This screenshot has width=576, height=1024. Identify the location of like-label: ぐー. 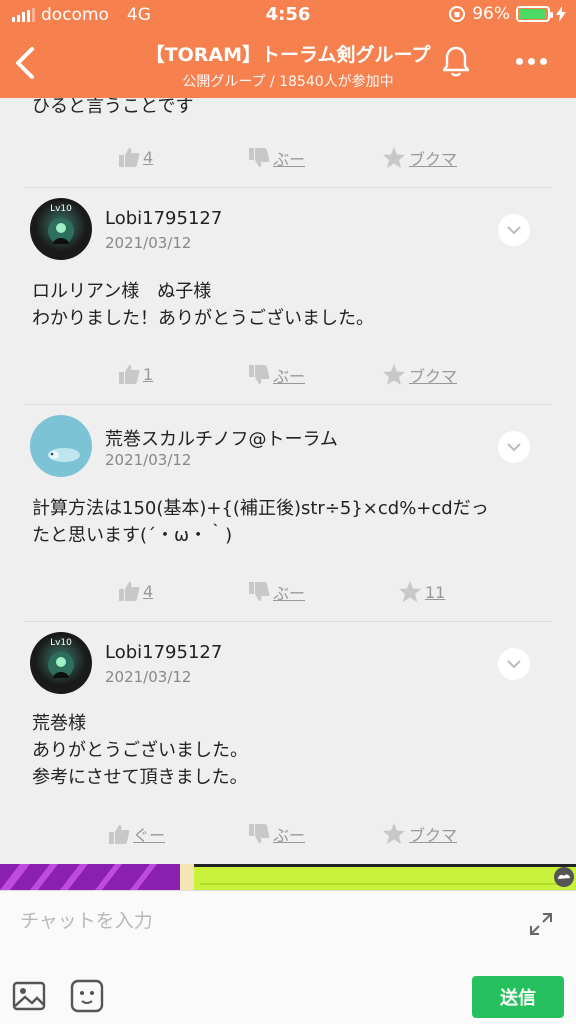
(149, 835).